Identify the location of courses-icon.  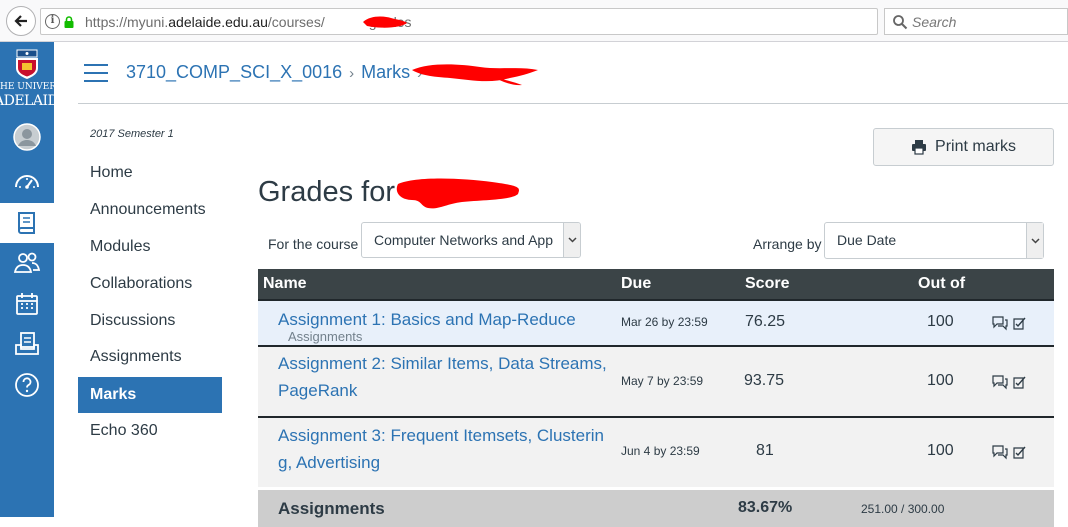
(26, 223).